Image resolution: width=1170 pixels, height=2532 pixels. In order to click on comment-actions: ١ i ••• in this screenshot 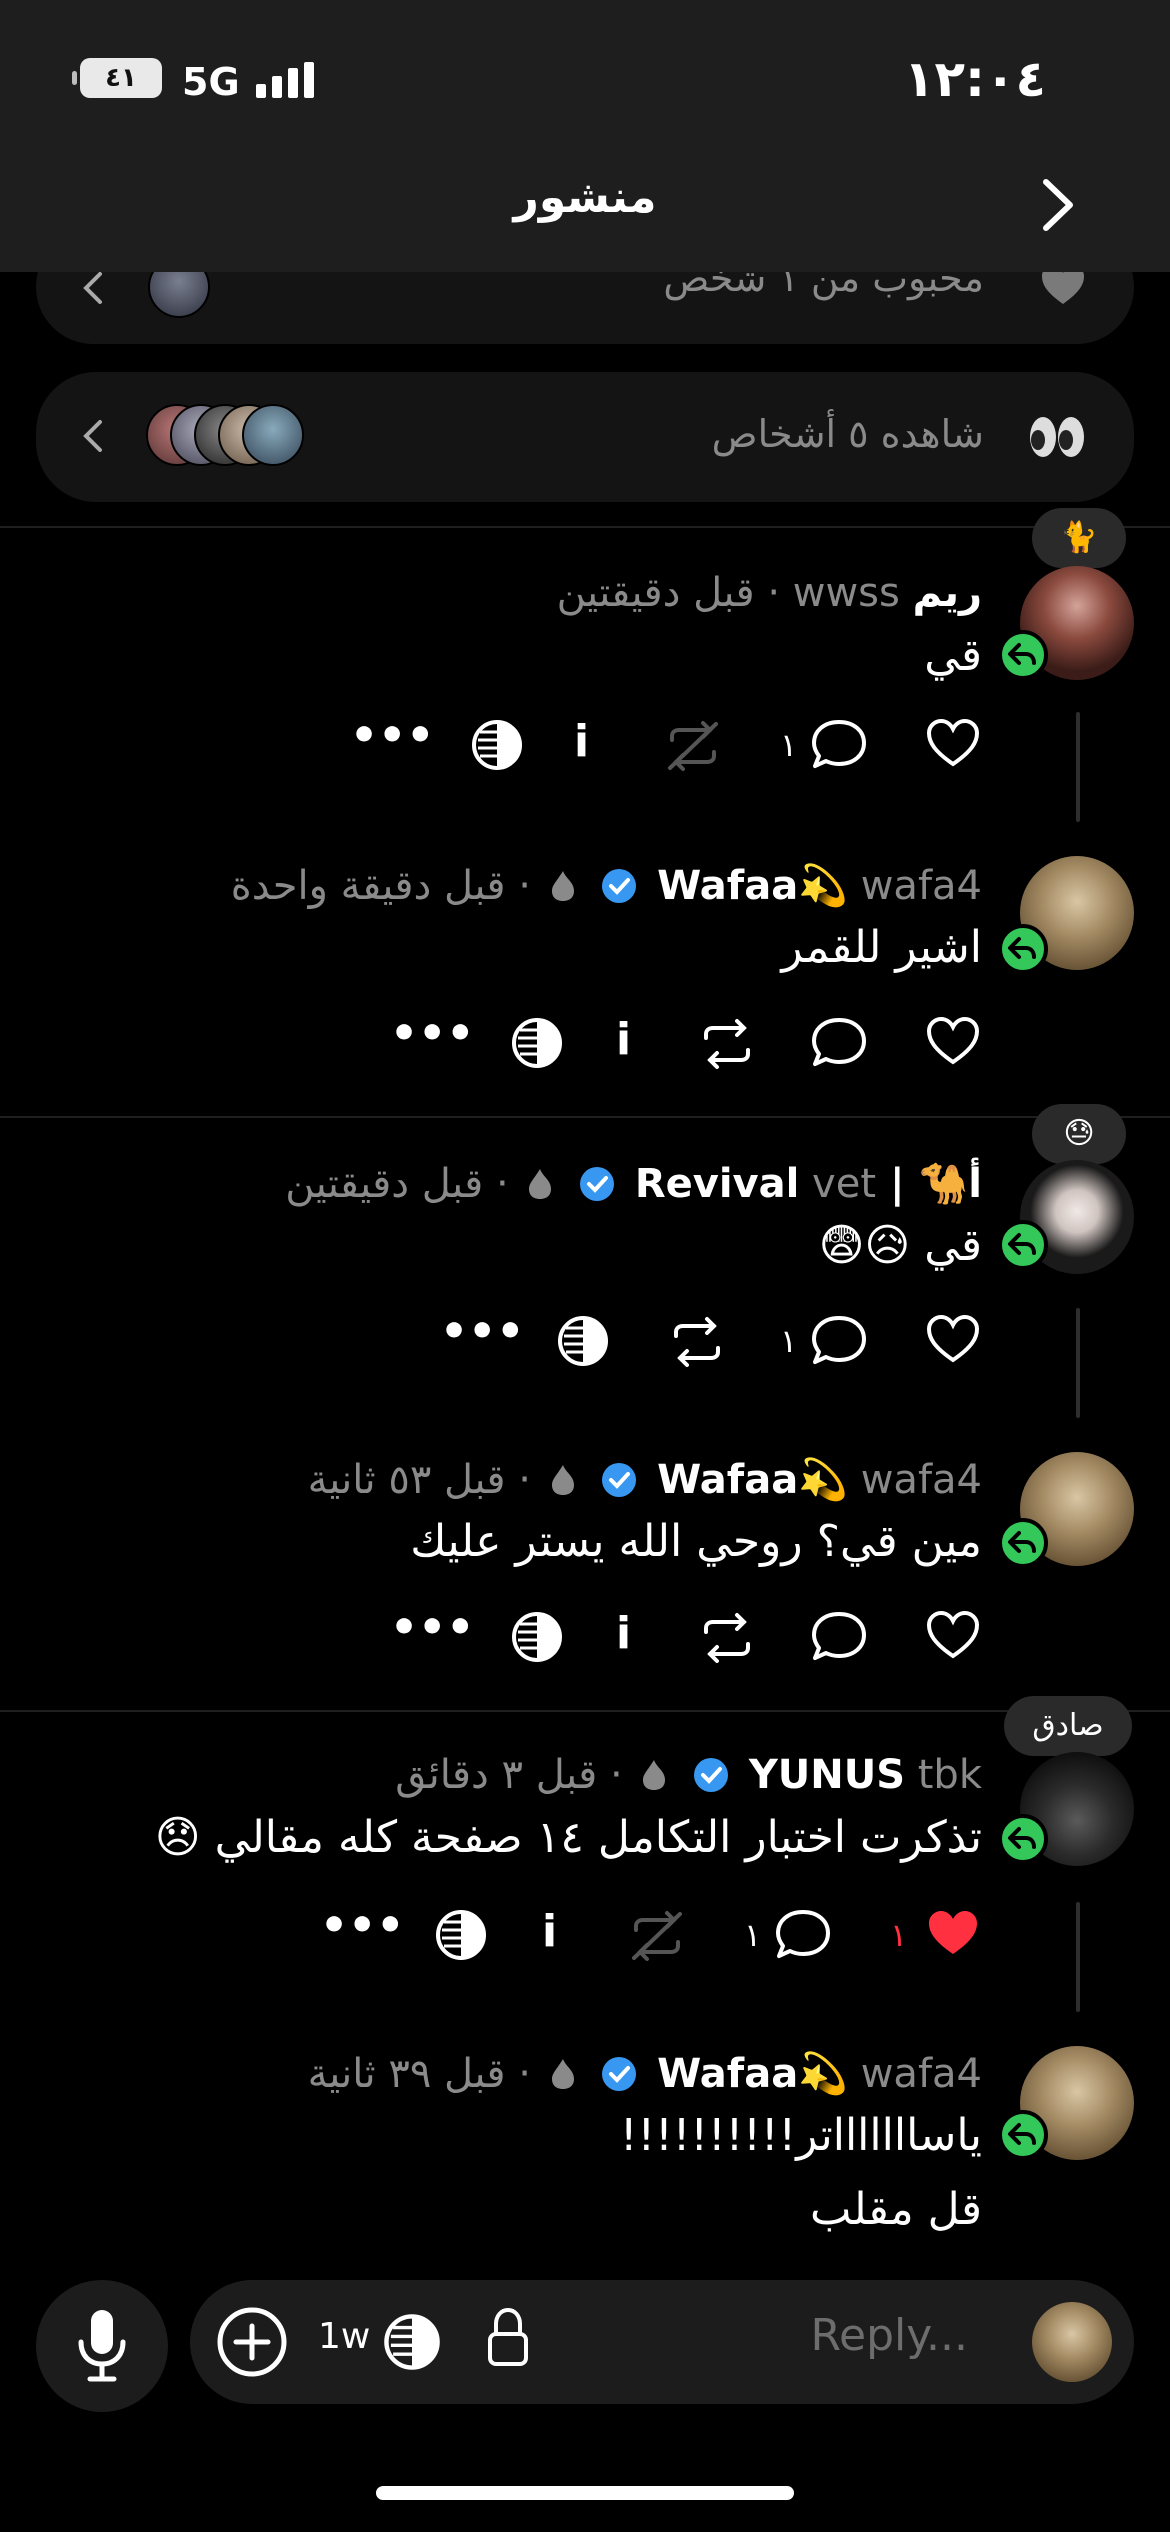, I will do `click(665, 744)`.